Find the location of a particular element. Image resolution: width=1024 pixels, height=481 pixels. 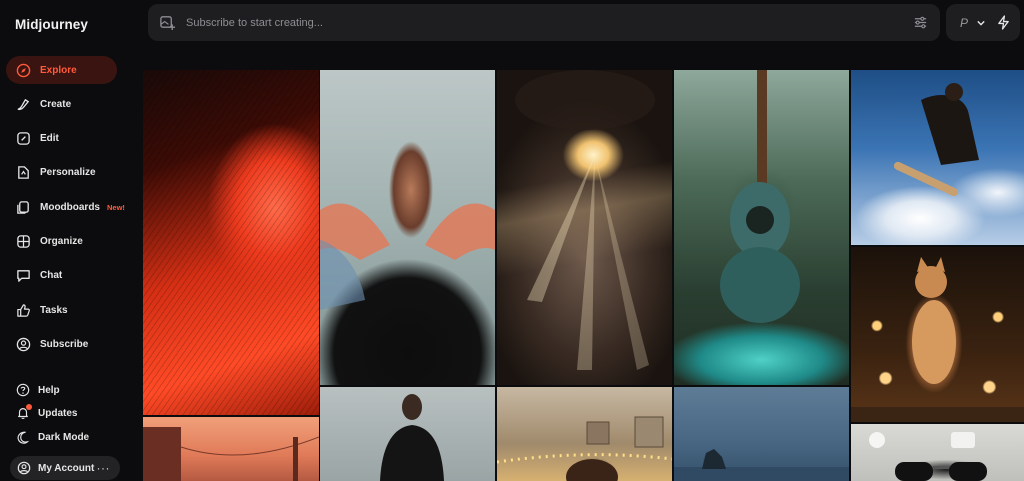

gallery-image-skateboarder-sky is located at coordinates (937, 157).